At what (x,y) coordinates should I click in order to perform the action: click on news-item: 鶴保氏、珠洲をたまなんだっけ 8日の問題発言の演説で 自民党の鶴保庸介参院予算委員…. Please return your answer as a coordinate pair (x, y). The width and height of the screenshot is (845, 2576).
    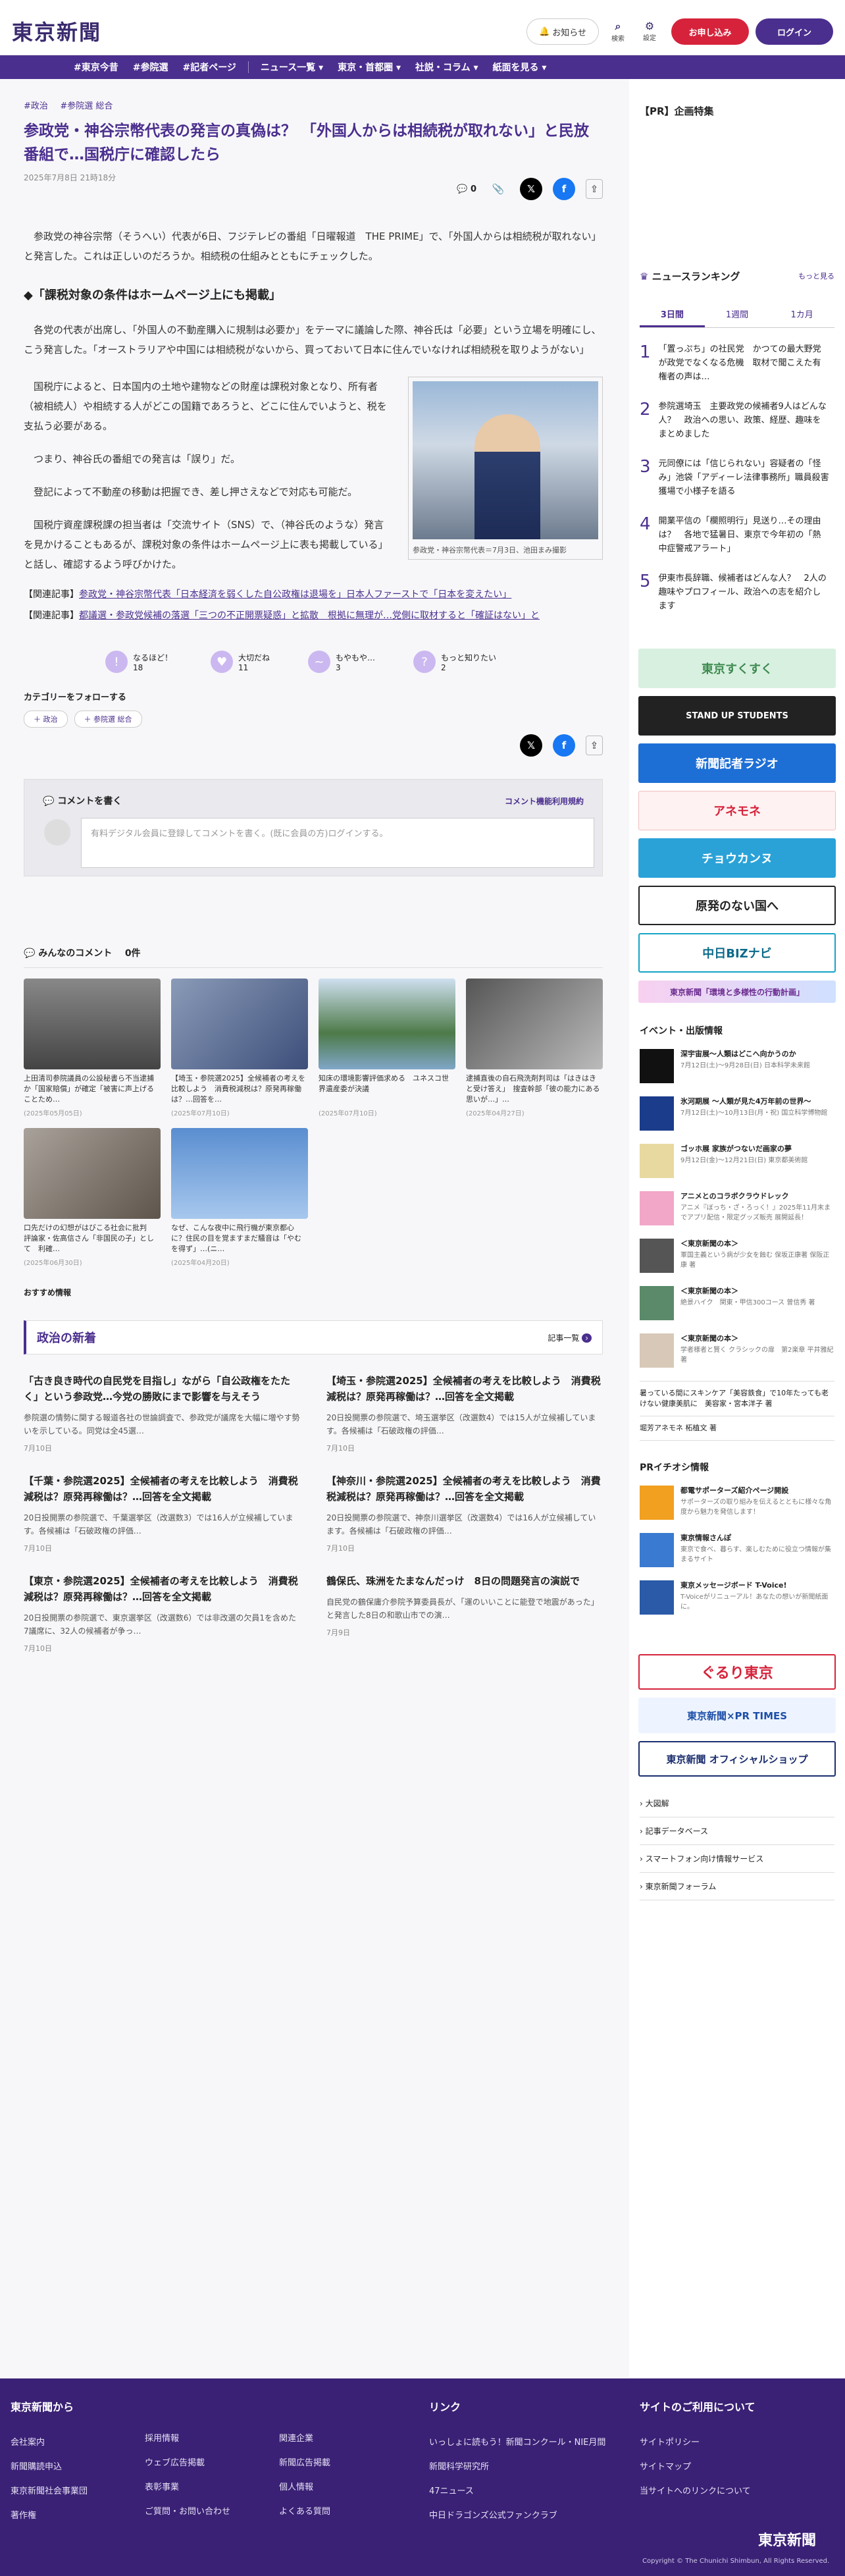
    Looking at the image, I should click on (465, 1613).